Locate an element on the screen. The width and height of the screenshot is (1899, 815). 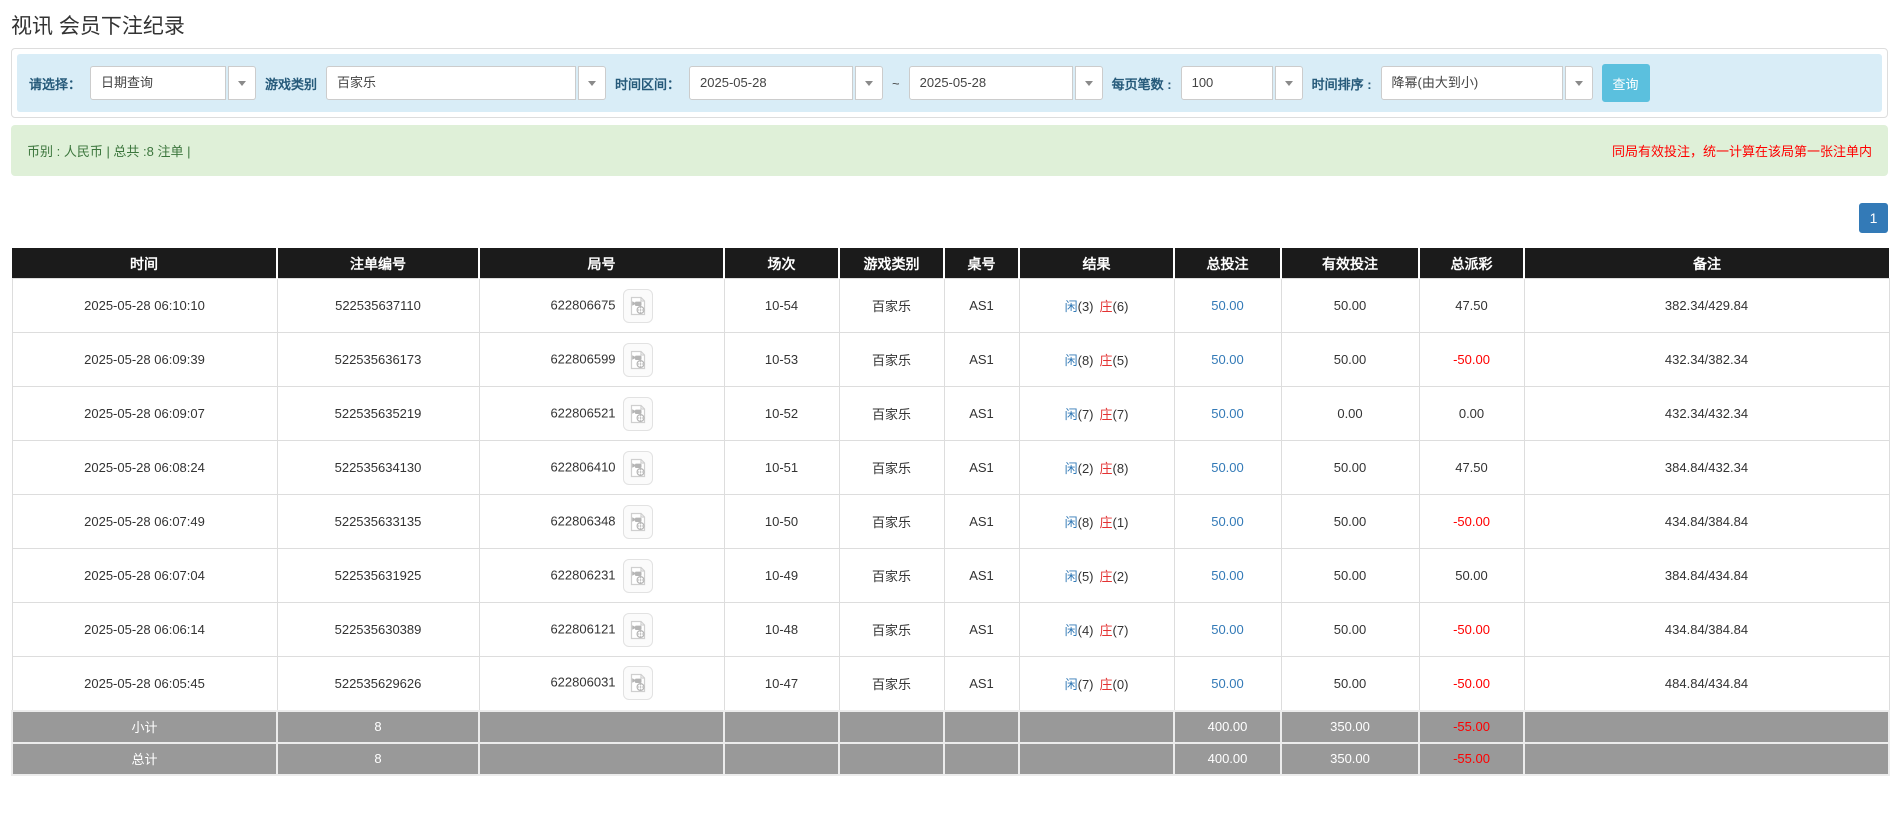
cell-session: 10-54 is located at coordinates (781, 305).